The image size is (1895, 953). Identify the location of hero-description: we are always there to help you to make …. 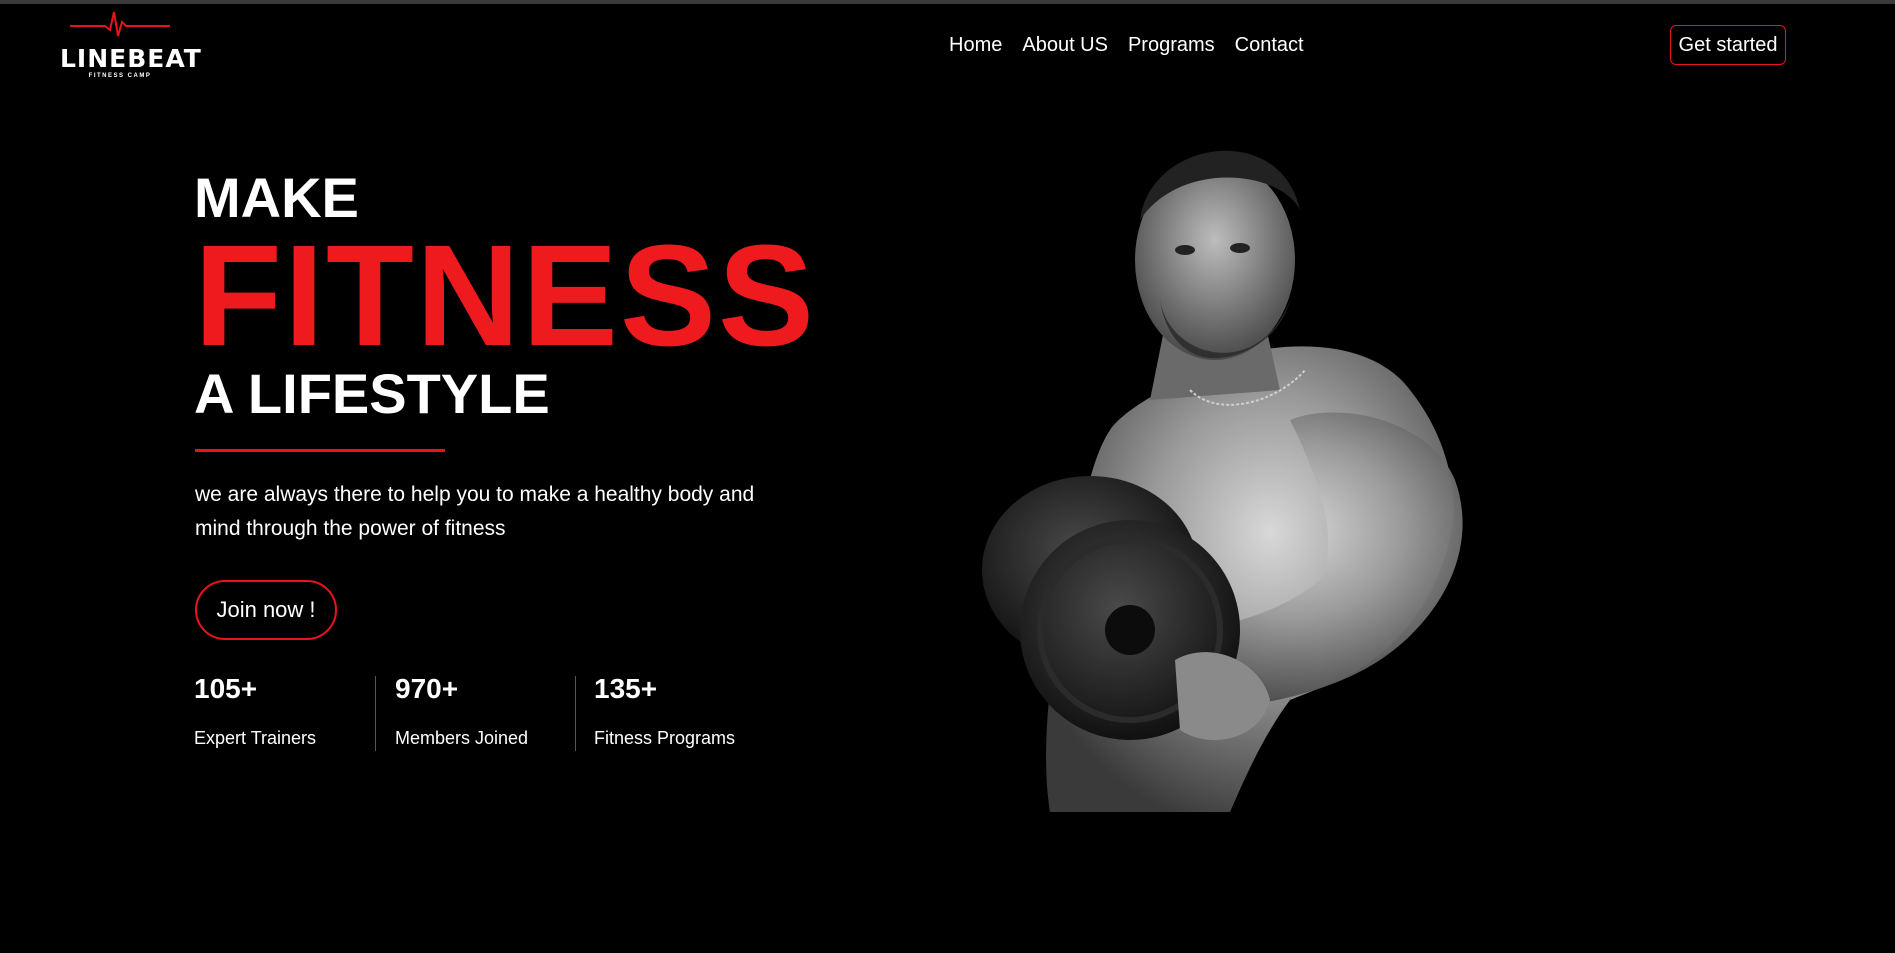
(475, 511).